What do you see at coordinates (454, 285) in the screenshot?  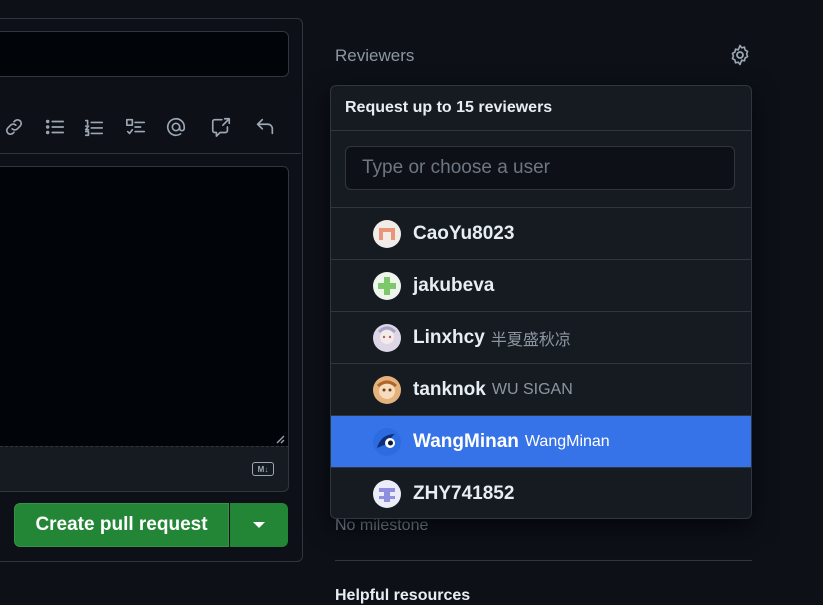 I see `reviewer-login: jakubeva` at bounding box center [454, 285].